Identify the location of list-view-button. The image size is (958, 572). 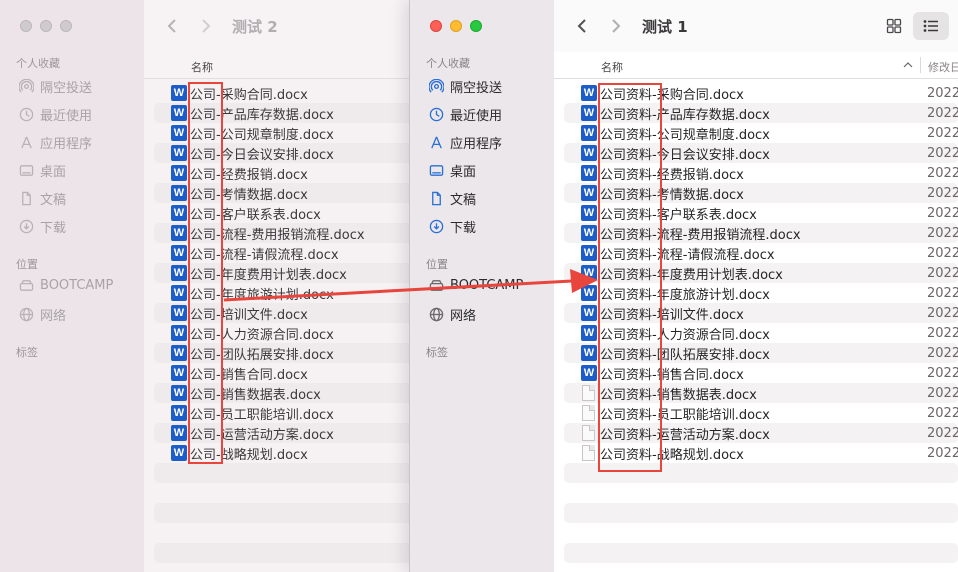
(931, 26).